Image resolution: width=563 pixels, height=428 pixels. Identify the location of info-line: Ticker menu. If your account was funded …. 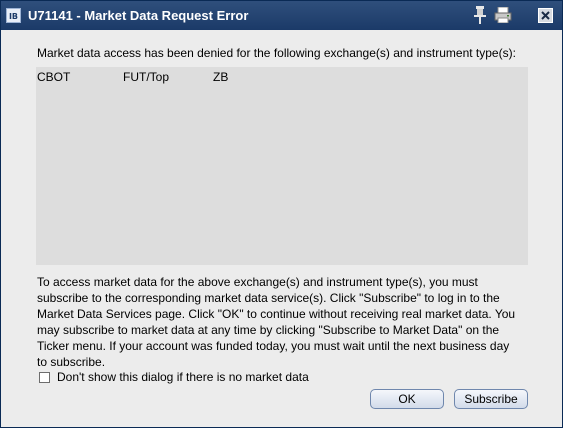
(273, 346).